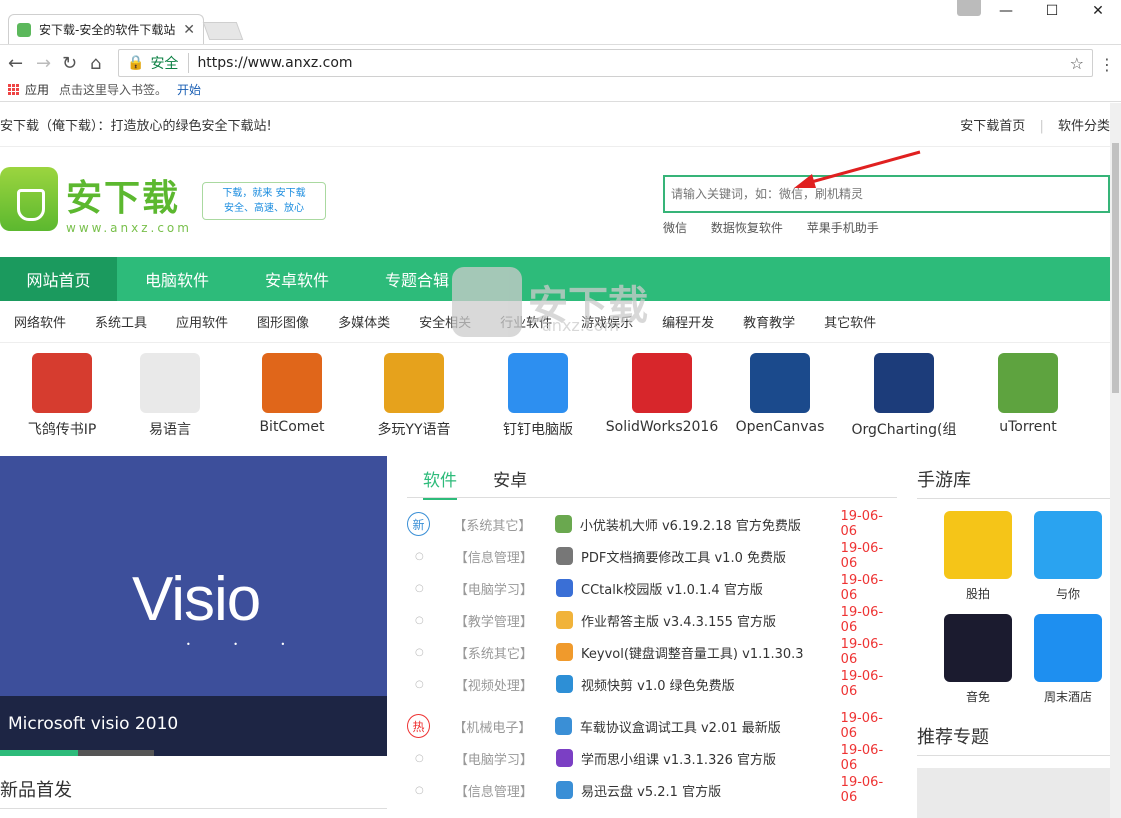  I want to click on close-window-icon: ✕, so click(1098, 11).